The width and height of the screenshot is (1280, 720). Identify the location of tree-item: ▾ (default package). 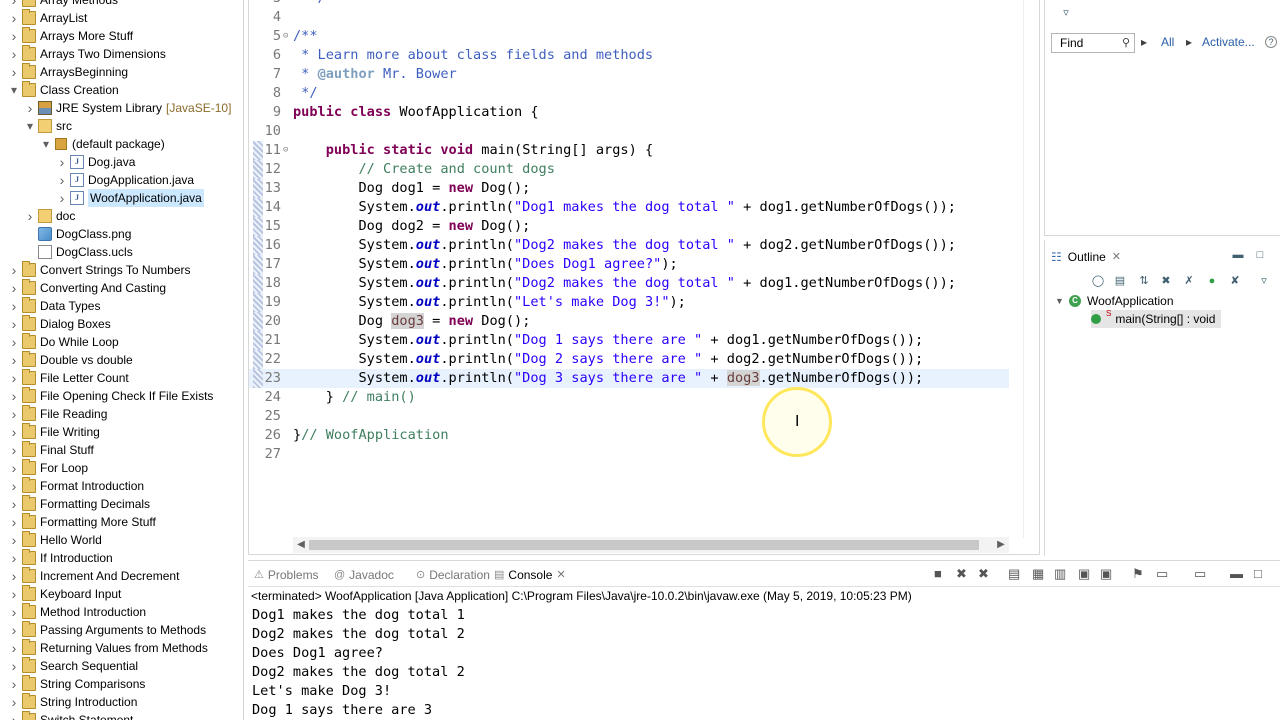
(102, 144).